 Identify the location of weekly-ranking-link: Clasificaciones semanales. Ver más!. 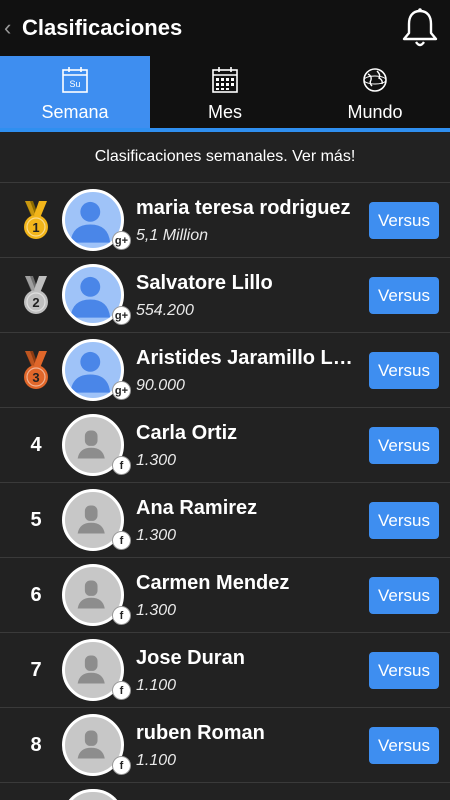
(225, 157).